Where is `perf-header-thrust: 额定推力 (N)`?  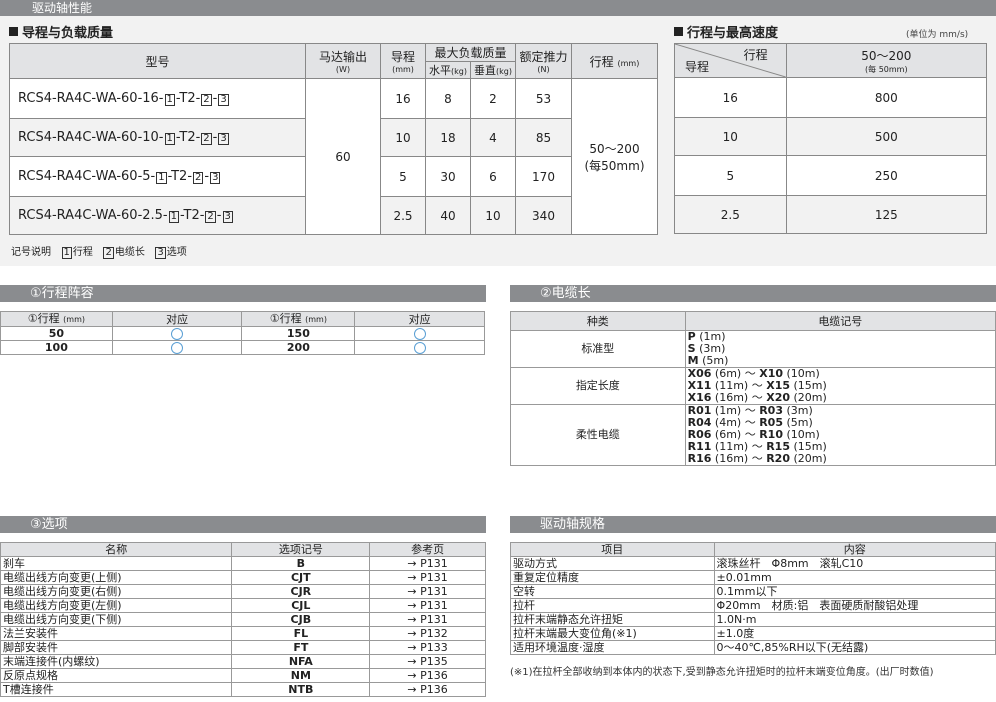 perf-header-thrust: 额定推力 (N) is located at coordinates (543, 61).